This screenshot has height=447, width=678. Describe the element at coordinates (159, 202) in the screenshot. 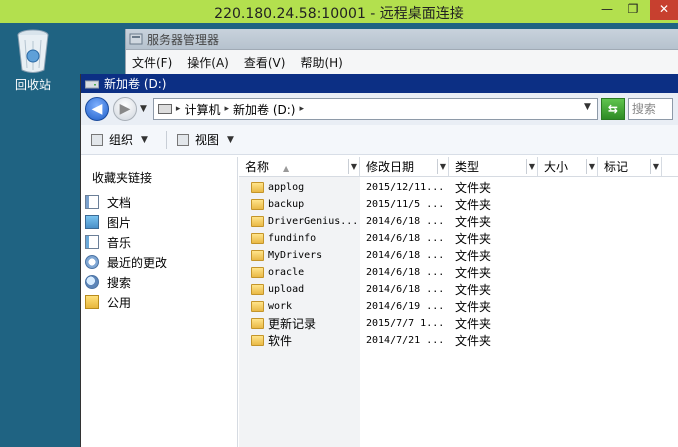

I see `nav-item-documents: 文档` at that location.